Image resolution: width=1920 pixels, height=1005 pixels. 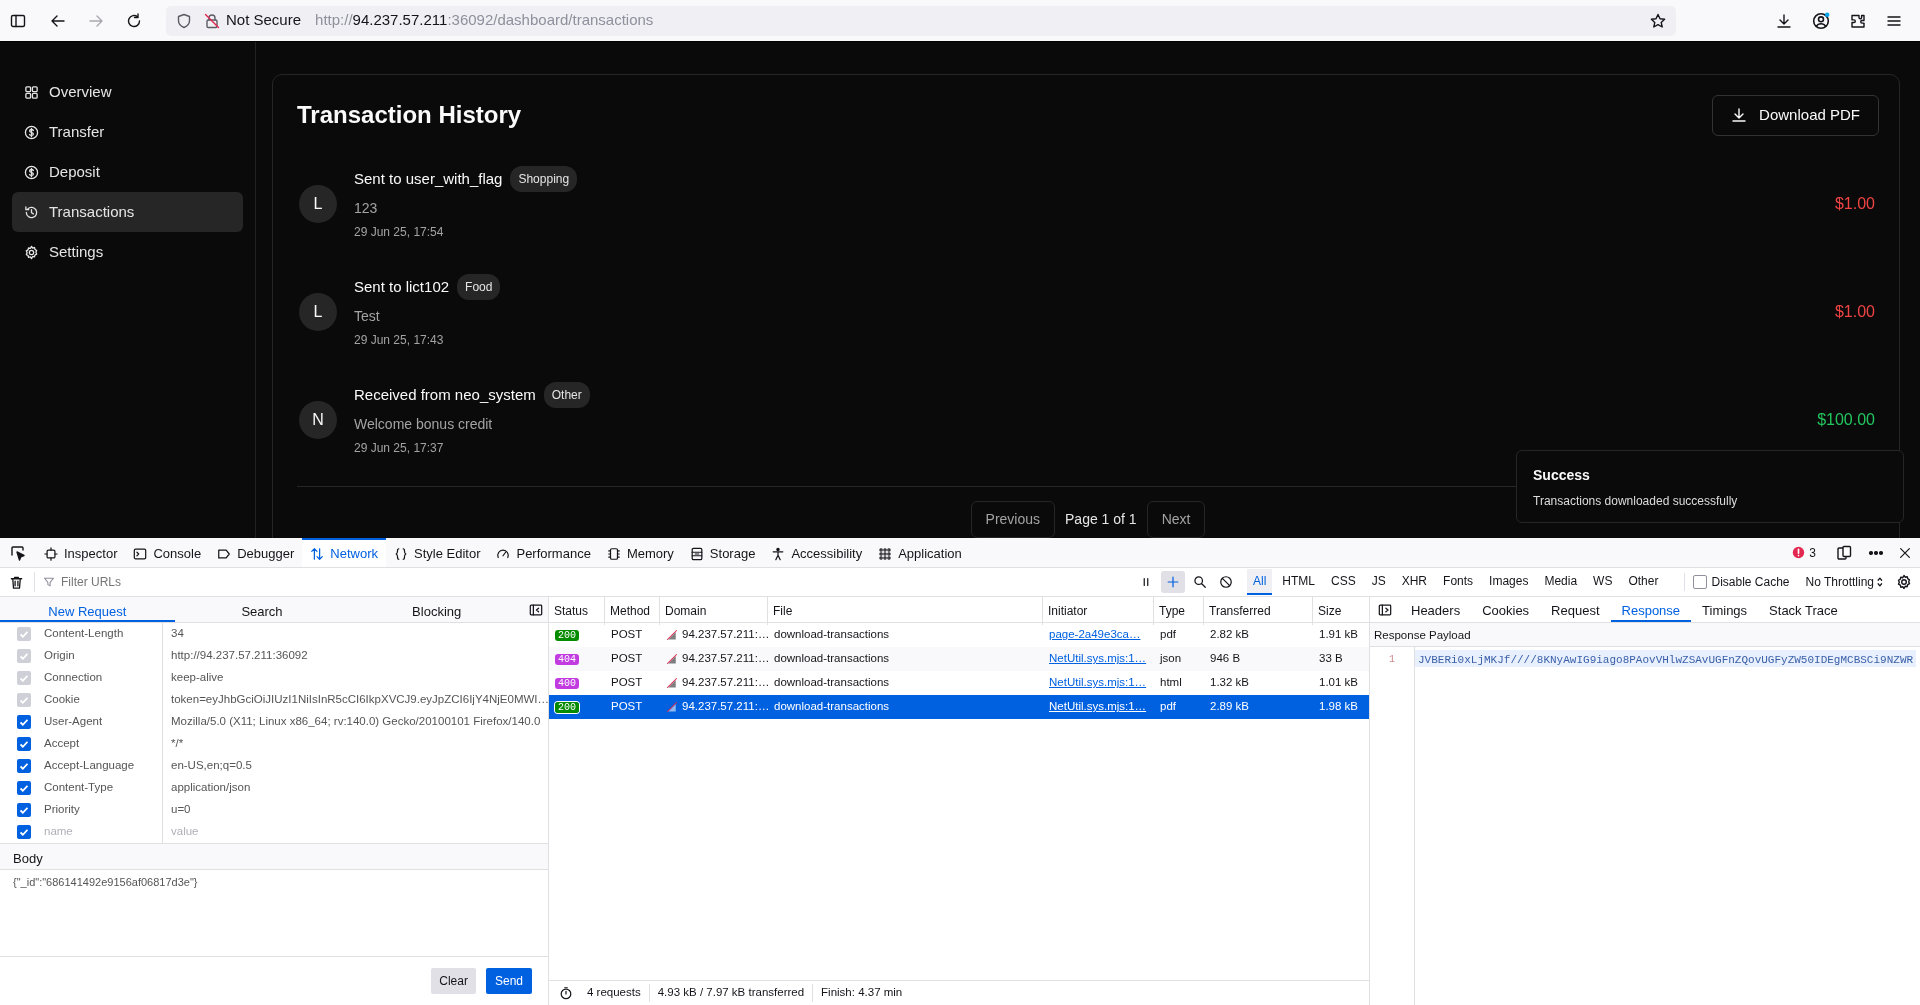 What do you see at coordinates (1012, 519) in the screenshot?
I see `previous-button: Previous` at bounding box center [1012, 519].